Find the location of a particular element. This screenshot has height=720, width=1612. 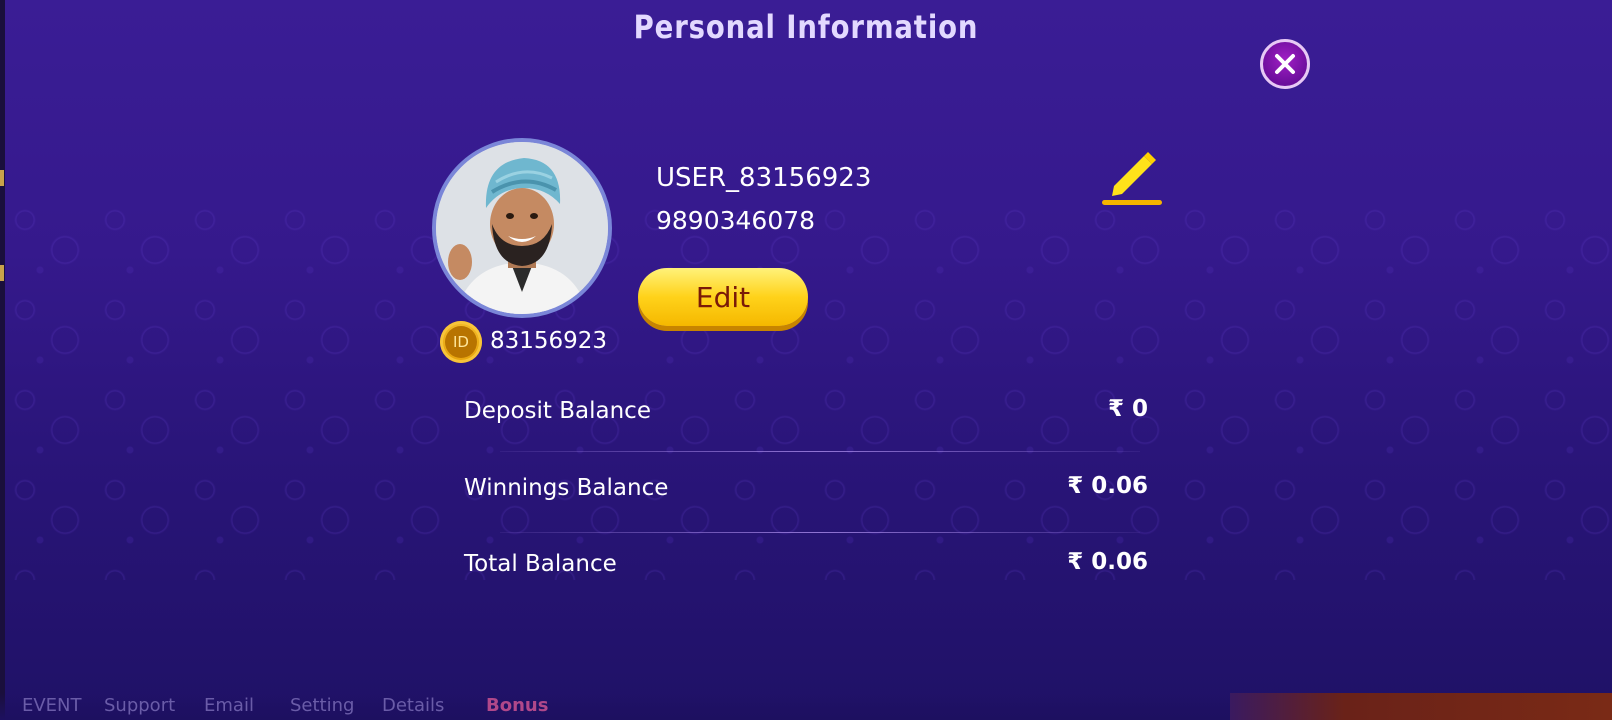

user-id: 83156923 is located at coordinates (549, 341).